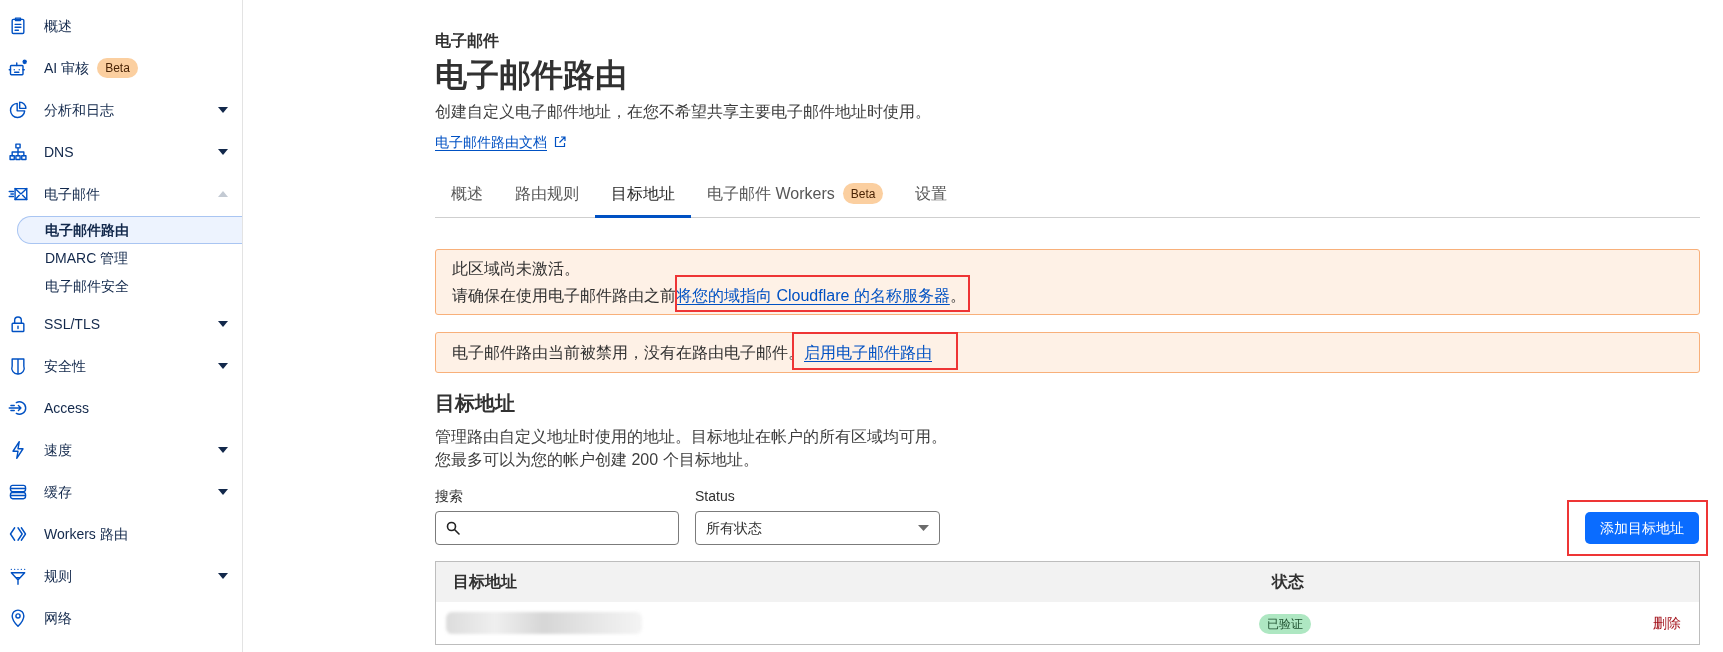 The height and width of the screenshot is (652, 1723). What do you see at coordinates (643, 195) in the screenshot?
I see `tab: 目标地址` at bounding box center [643, 195].